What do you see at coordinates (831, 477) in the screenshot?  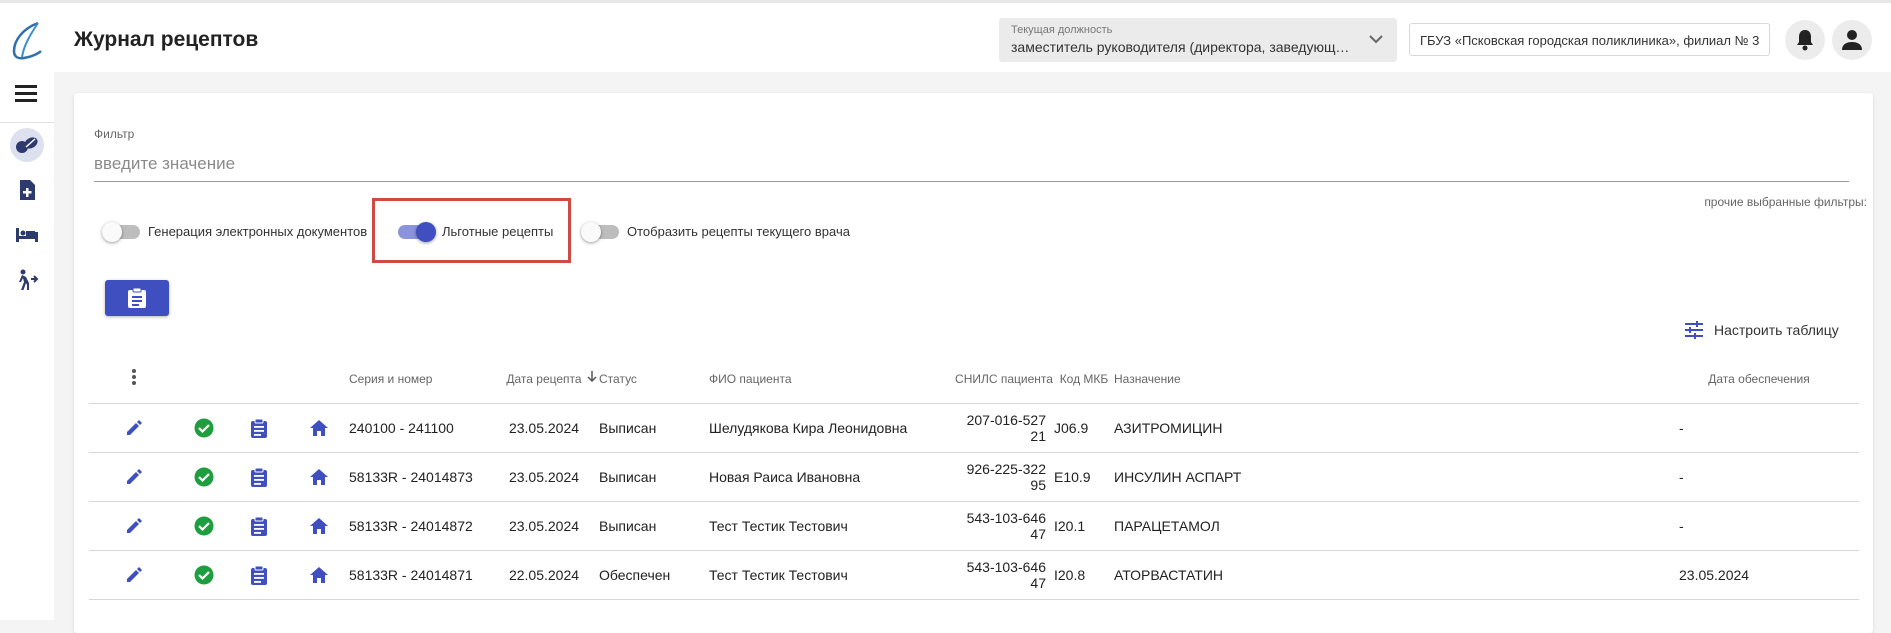 I see `cell-patient: Новая Раиса Ивановна` at bounding box center [831, 477].